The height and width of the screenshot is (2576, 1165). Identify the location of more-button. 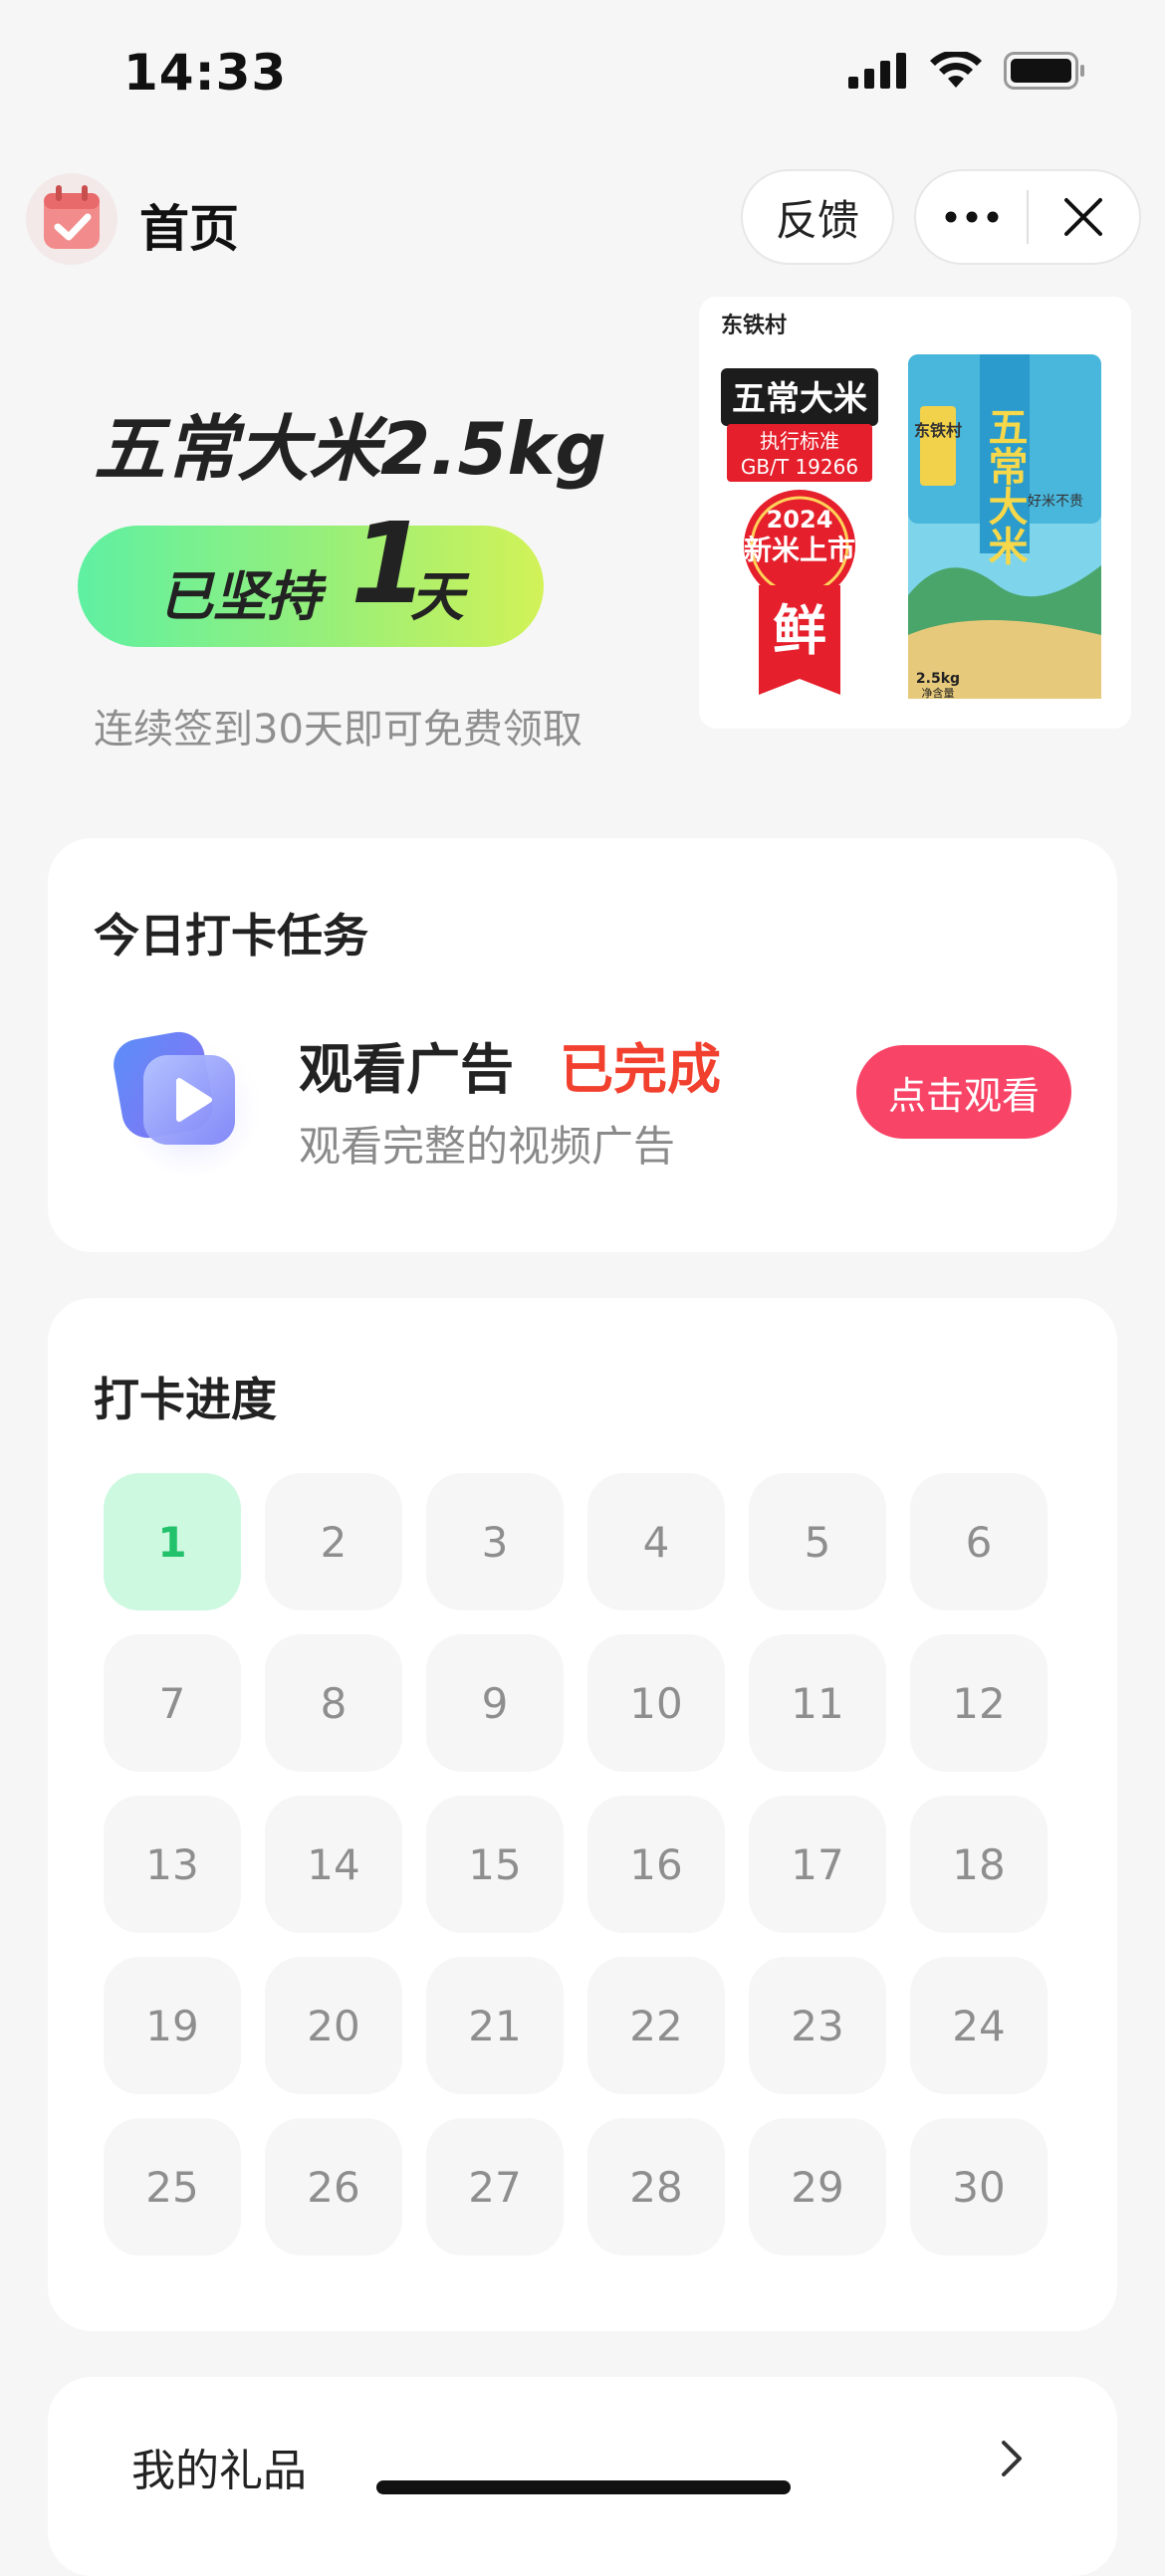
(972, 217).